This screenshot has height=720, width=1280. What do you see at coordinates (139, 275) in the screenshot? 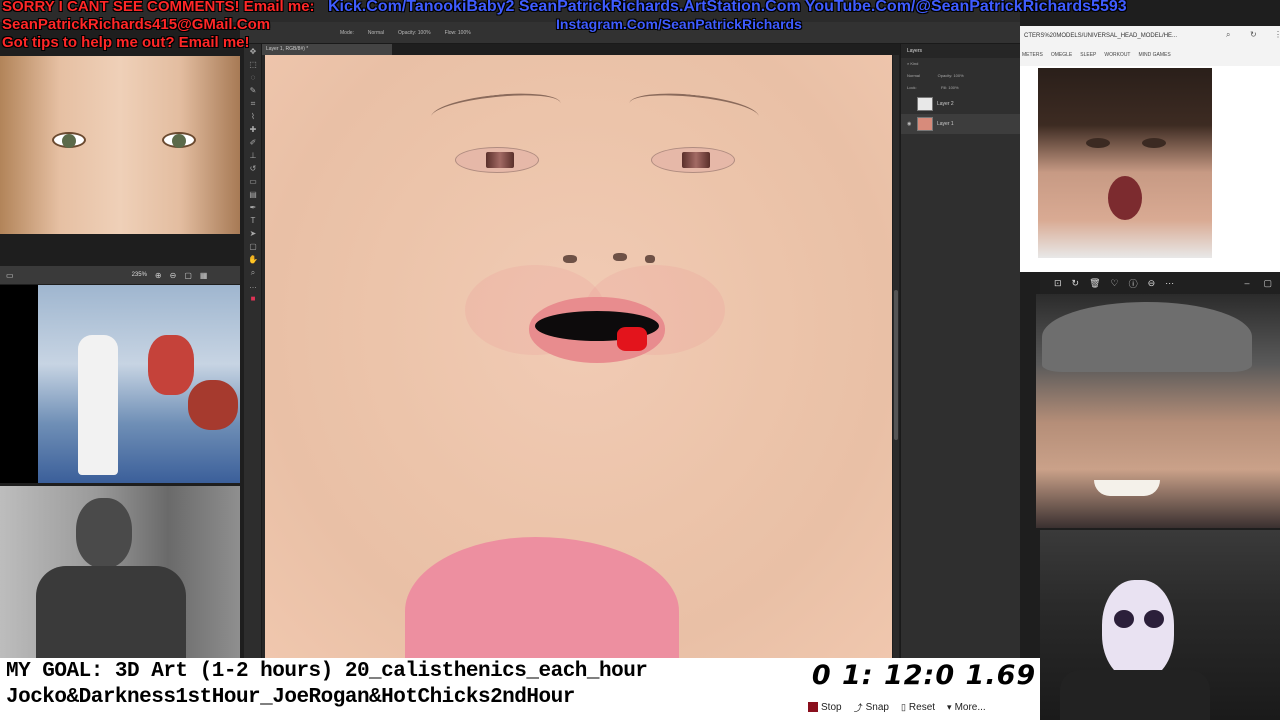
I see `zoom-level: 235%` at bounding box center [139, 275].